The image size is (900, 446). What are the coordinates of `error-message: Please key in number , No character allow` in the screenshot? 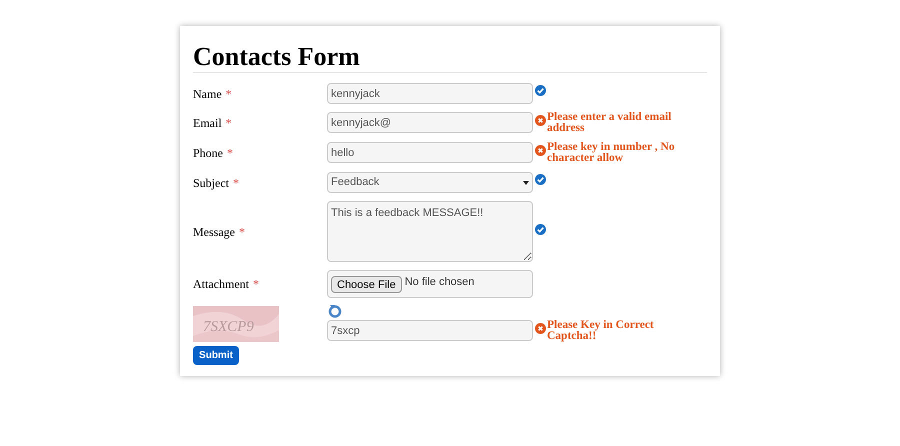 It's located at (611, 153).